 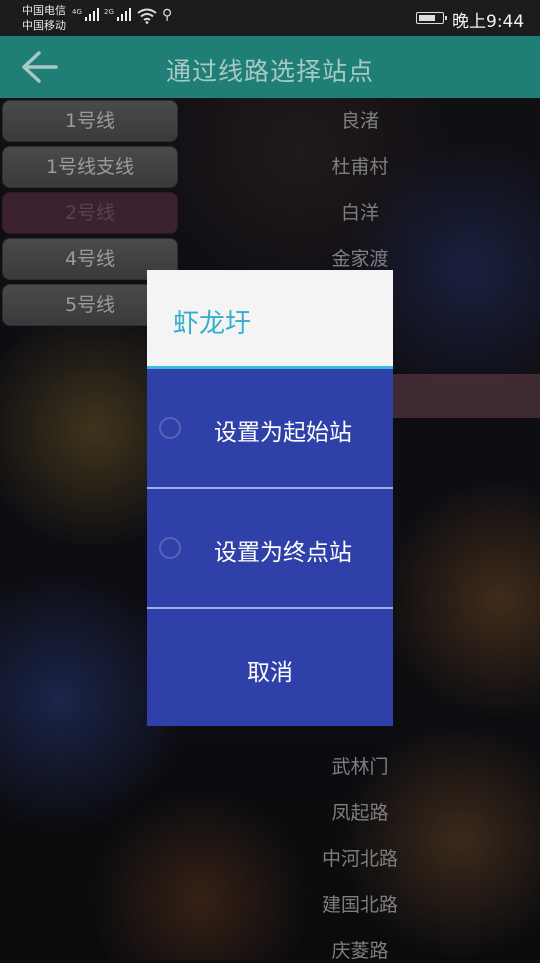 I want to click on dialog-title: 虾龙圩, so click(x=212, y=324).